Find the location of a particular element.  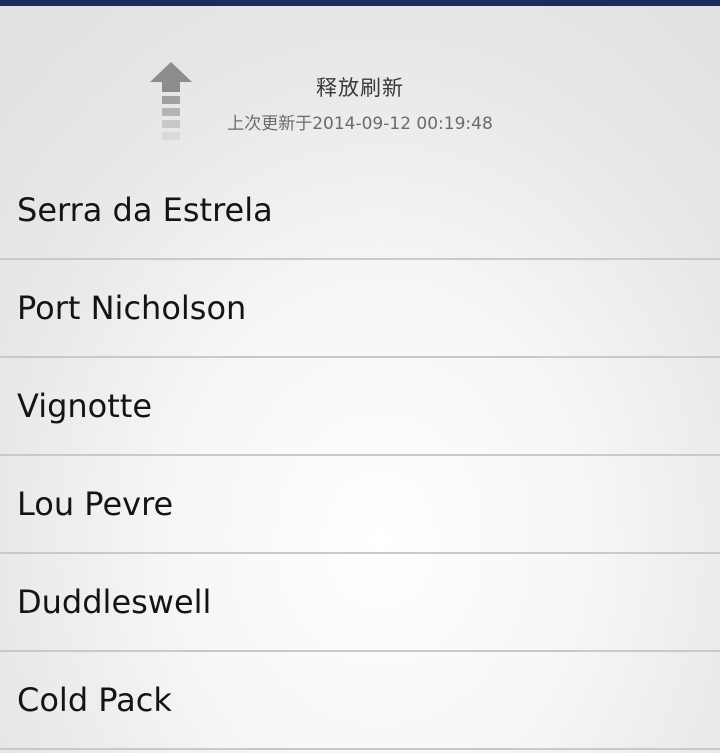

list-item: Serra da Estrela is located at coordinates (360, 211).